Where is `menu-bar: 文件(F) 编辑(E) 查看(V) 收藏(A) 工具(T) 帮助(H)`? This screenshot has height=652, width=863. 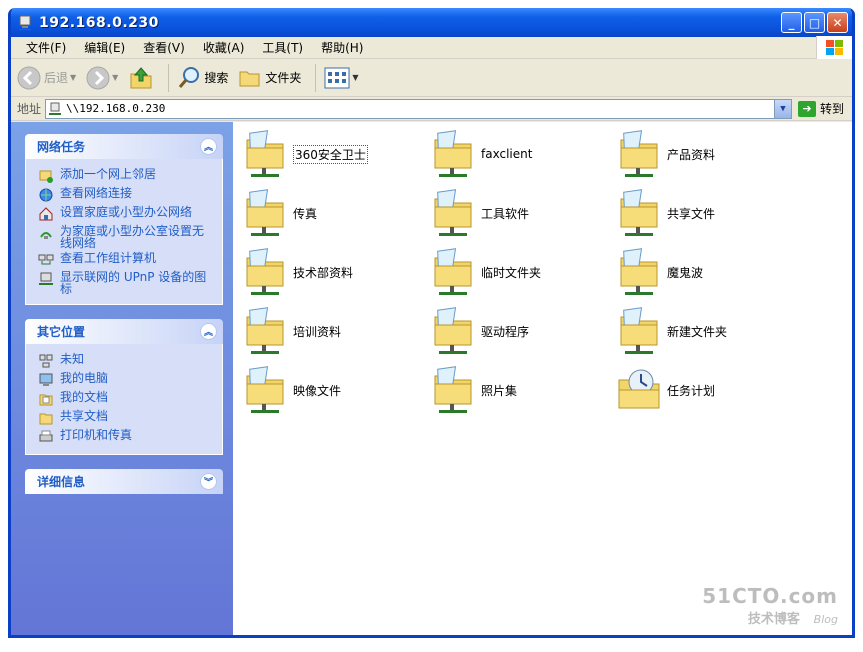
menu-bar: 文件(F) 编辑(E) 查看(V) 收藏(A) 工具(T) 帮助(H) is located at coordinates (431, 47).